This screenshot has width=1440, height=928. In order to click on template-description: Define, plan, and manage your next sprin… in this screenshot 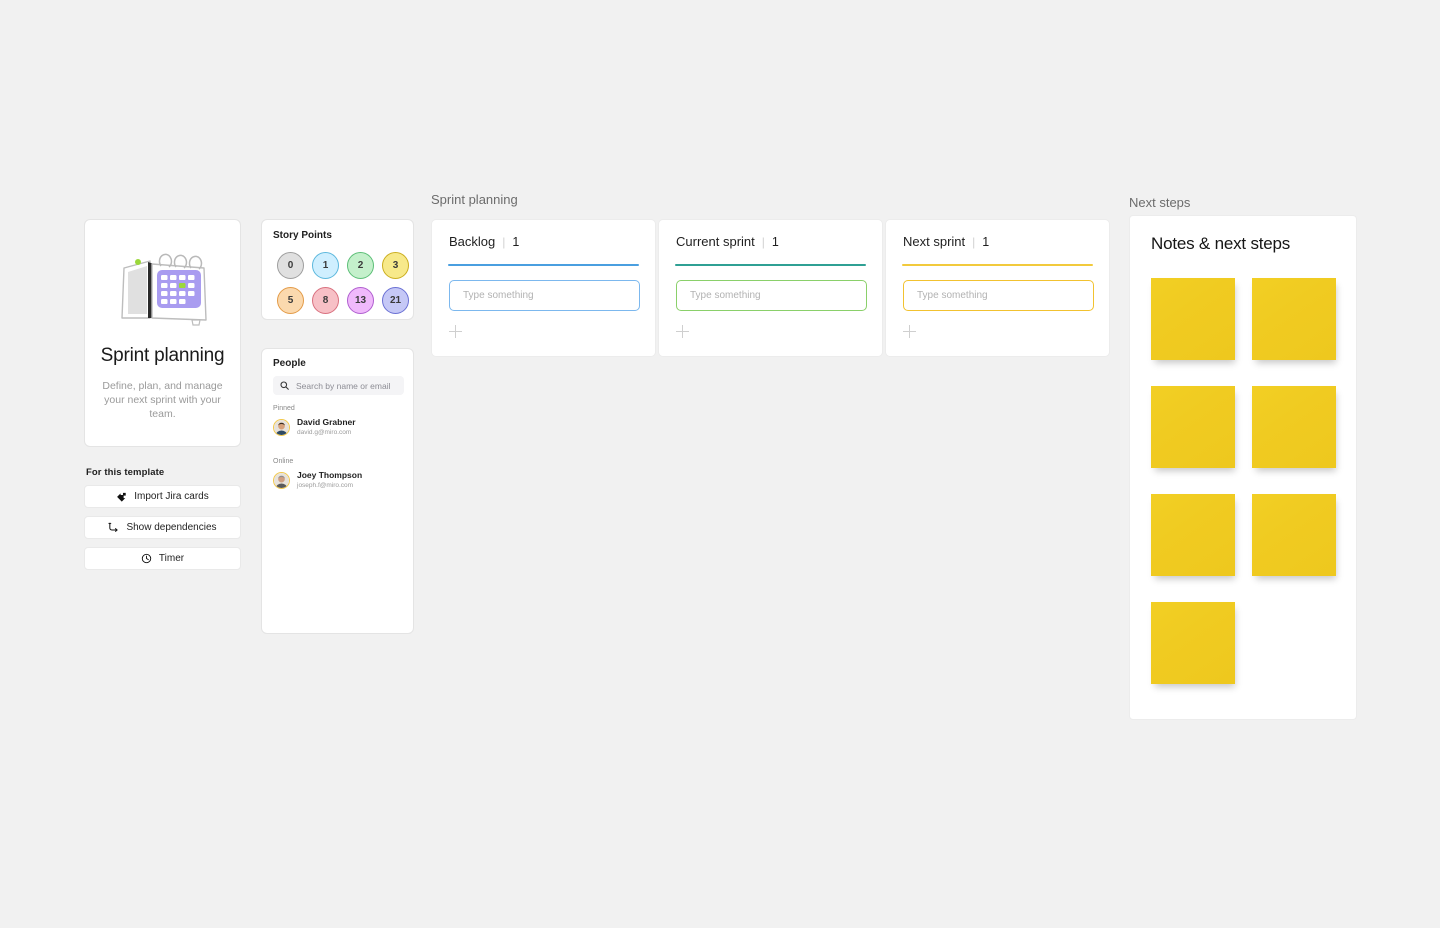, I will do `click(162, 400)`.